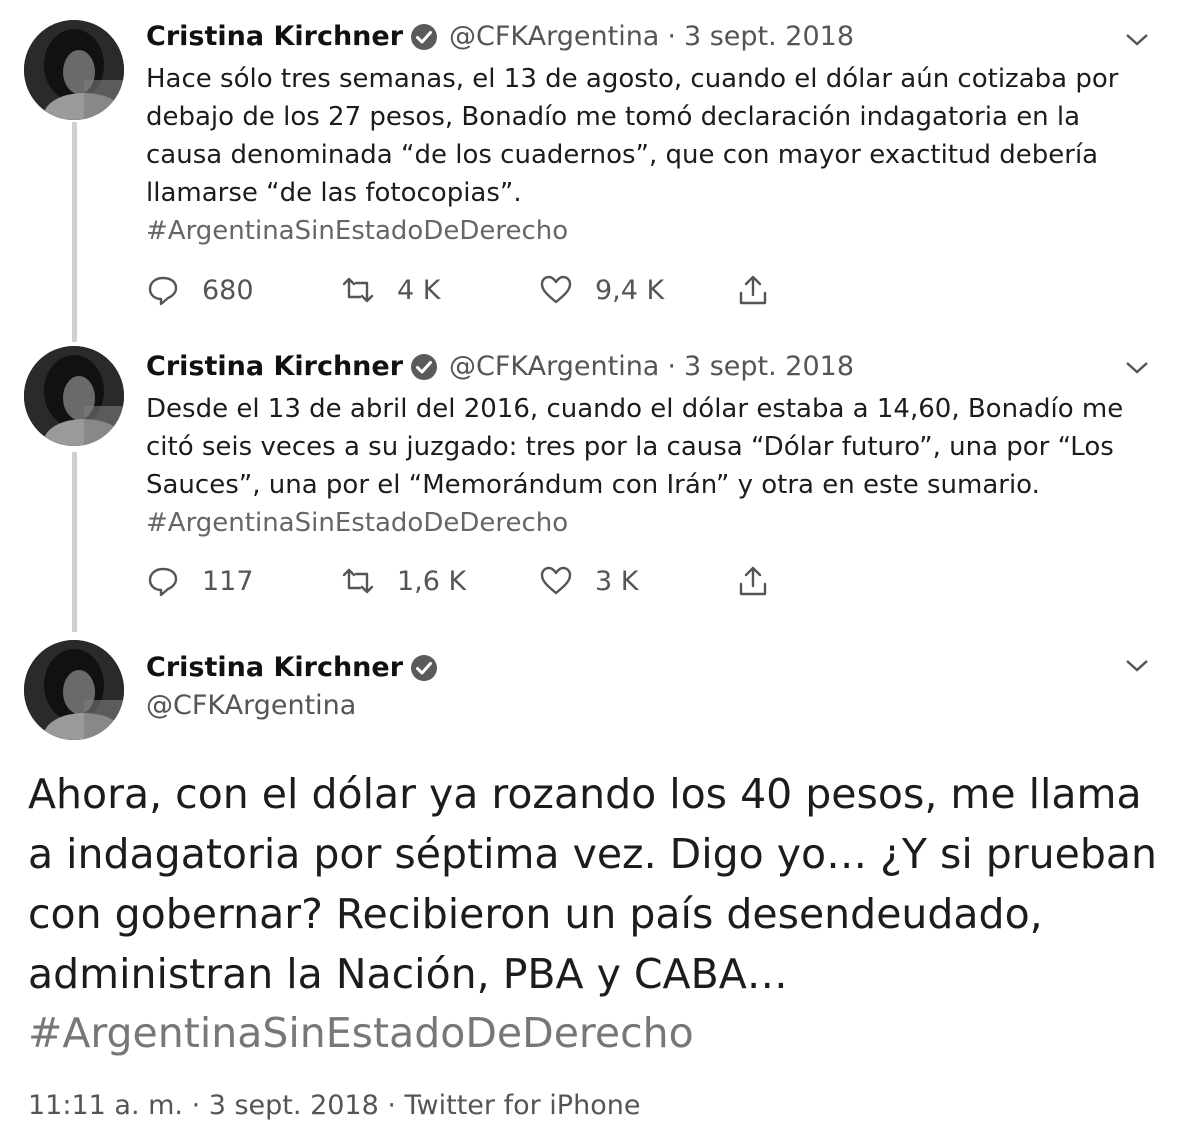 This screenshot has height=1135, width=1181. Describe the element at coordinates (228, 581) in the screenshot. I see `reply-count: 117` at that location.